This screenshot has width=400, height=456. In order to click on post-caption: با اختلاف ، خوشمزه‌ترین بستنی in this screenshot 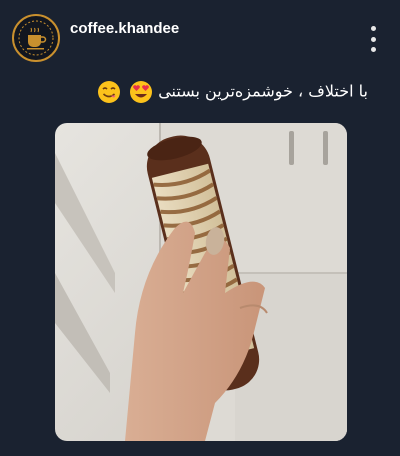, I will do `click(231, 92)`.